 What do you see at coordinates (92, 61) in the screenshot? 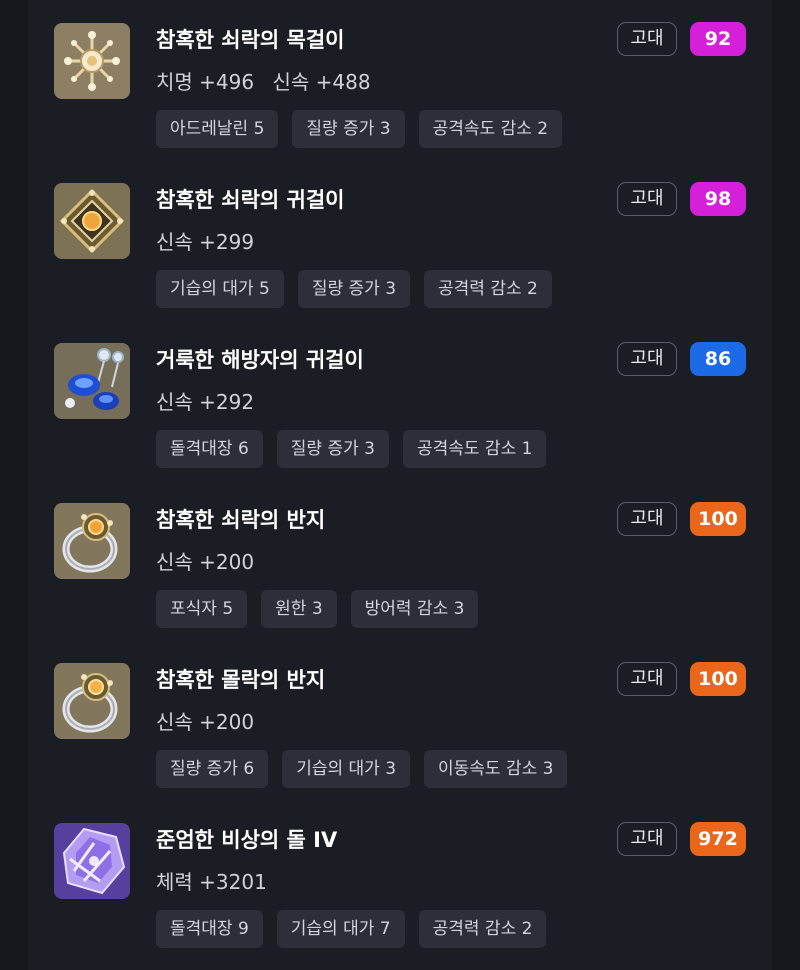
I see `necklace-icon` at bounding box center [92, 61].